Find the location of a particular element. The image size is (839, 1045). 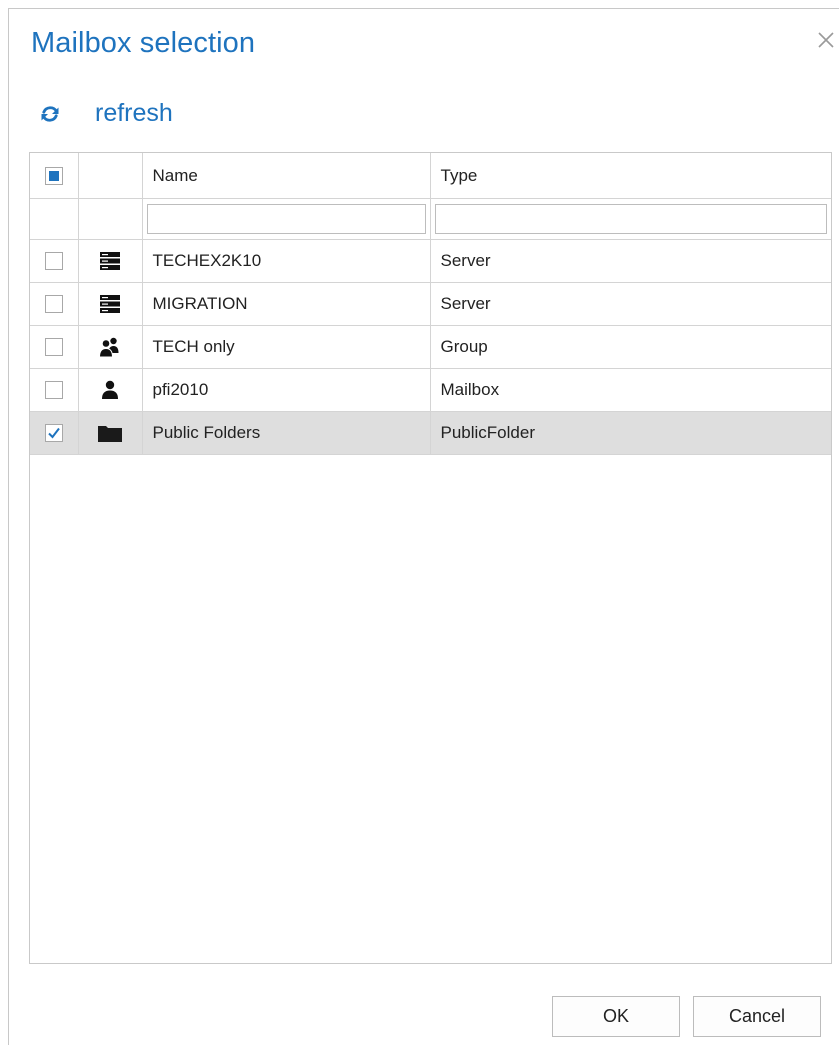

row-name: pfi2010 is located at coordinates (180, 389).